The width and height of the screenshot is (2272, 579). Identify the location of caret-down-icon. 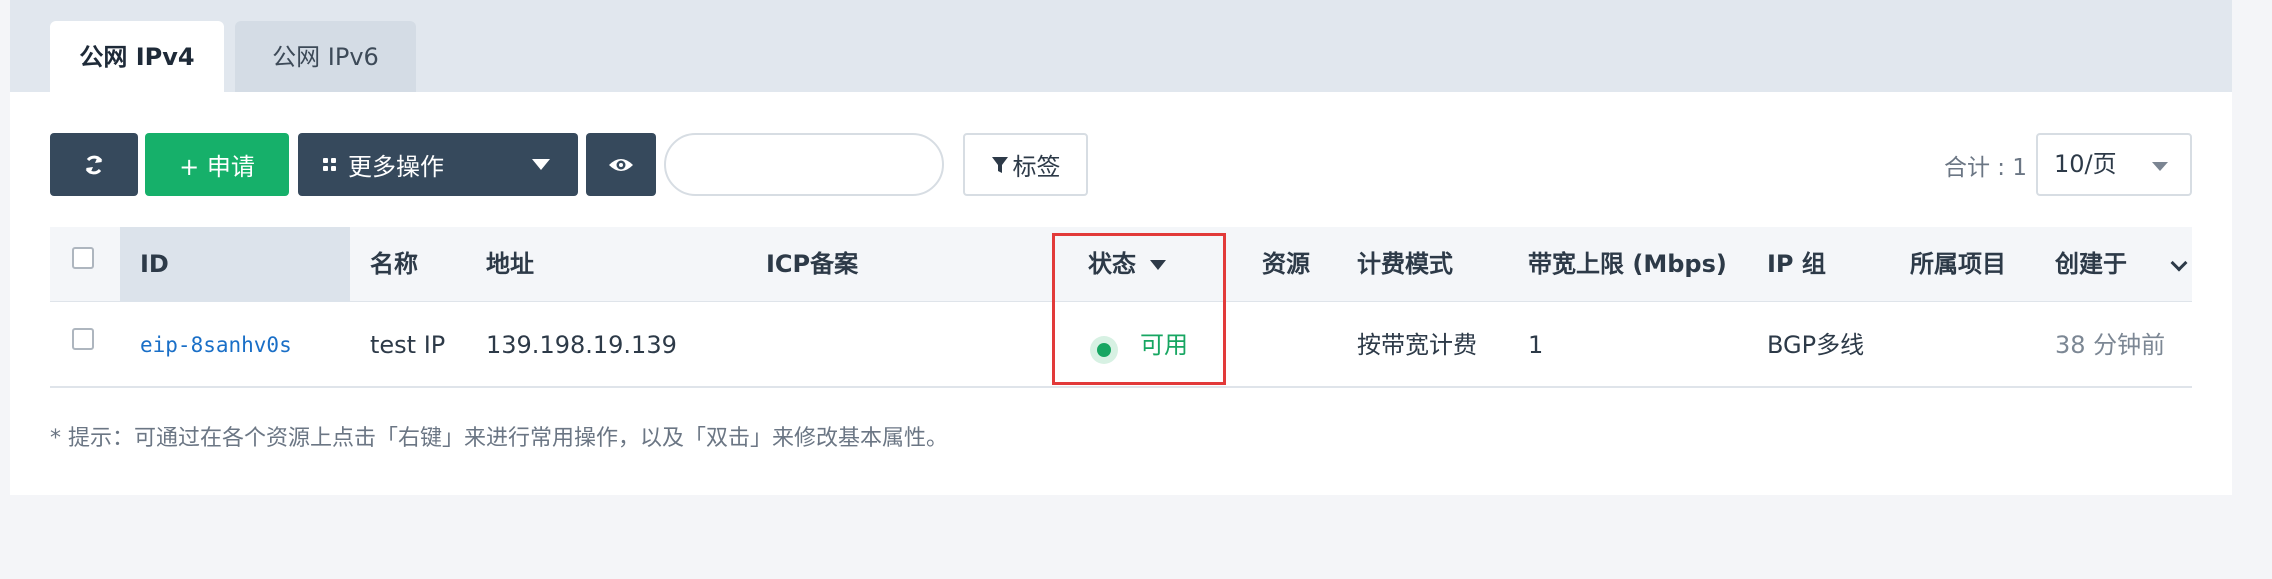
(1158, 265).